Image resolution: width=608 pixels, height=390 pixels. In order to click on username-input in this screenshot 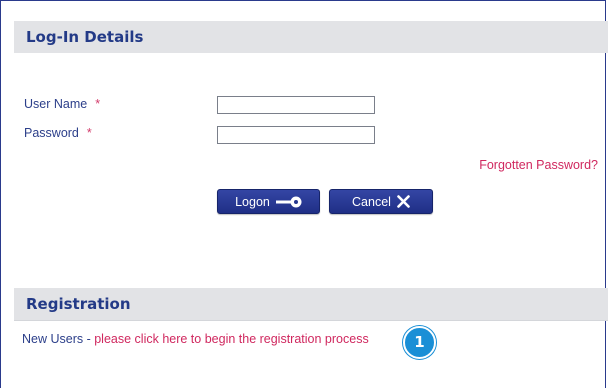, I will do `click(296, 105)`.